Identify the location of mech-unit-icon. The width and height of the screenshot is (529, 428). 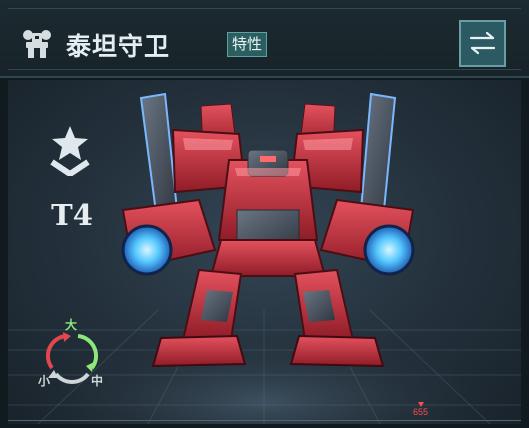
(37, 44).